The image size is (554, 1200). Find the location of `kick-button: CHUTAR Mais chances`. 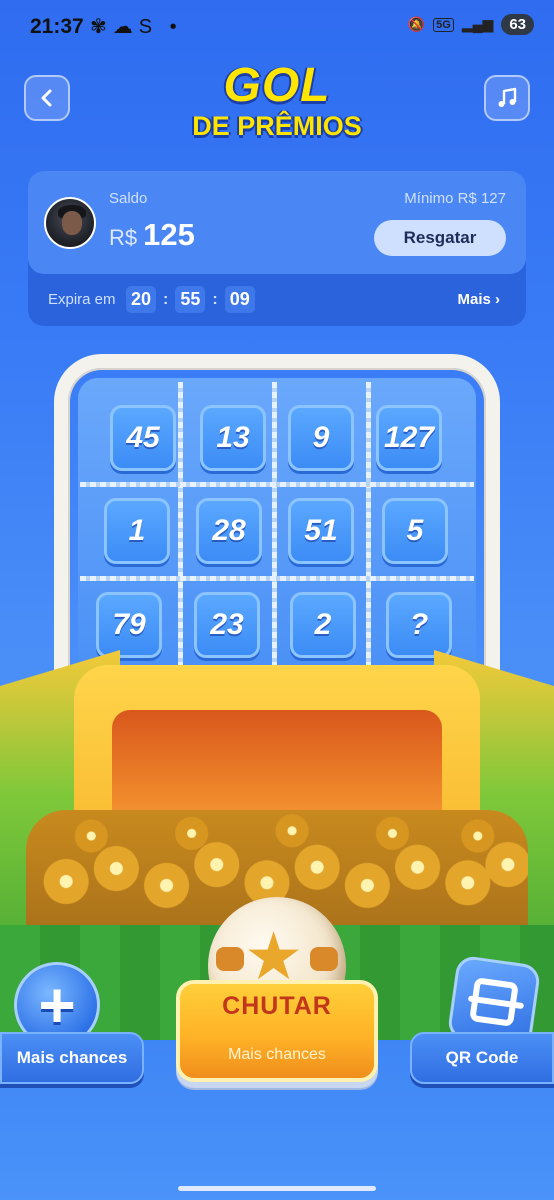

kick-button: CHUTAR Mais chances is located at coordinates (277, 1031).